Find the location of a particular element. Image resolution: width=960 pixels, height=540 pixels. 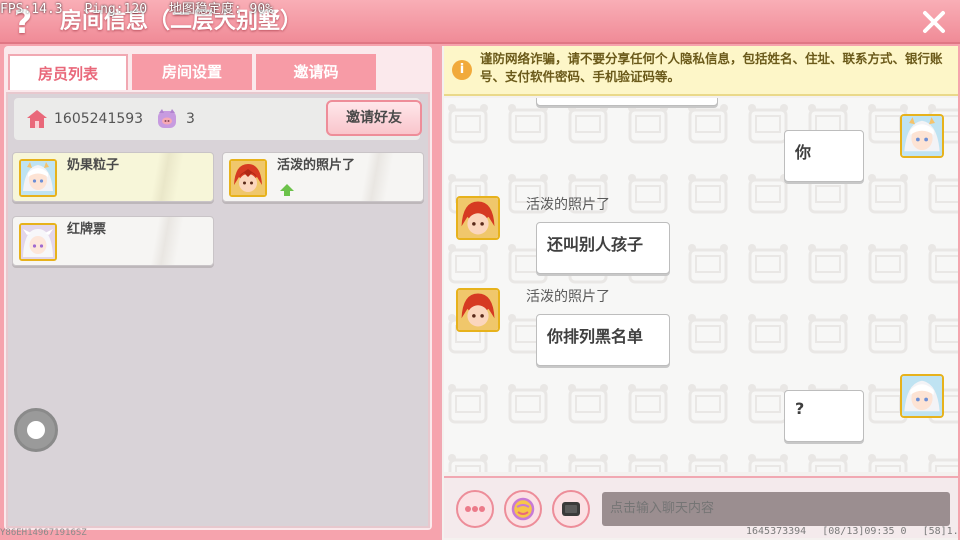

debug-version: [58]1.16.2 is located at coordinates (941, 531).